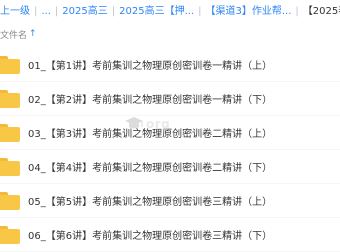 The image size is (340, 252). Describe the element at coordinates (14, 35) in the screenshot. I see `column-header-label: 文件名` at that location.